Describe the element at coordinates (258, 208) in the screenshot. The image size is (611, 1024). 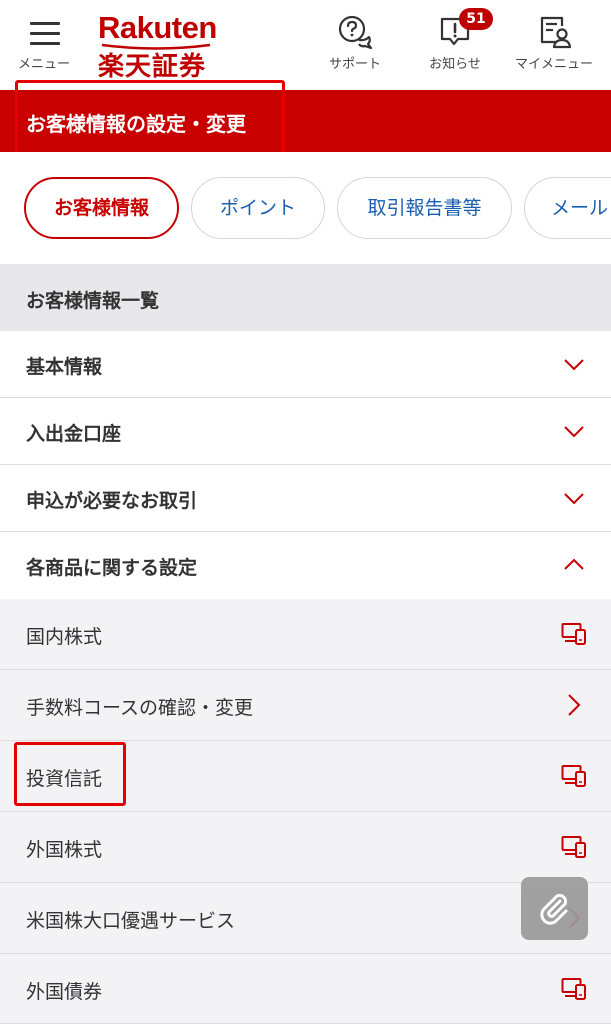
I see `tab-points: ポイント` at that location.